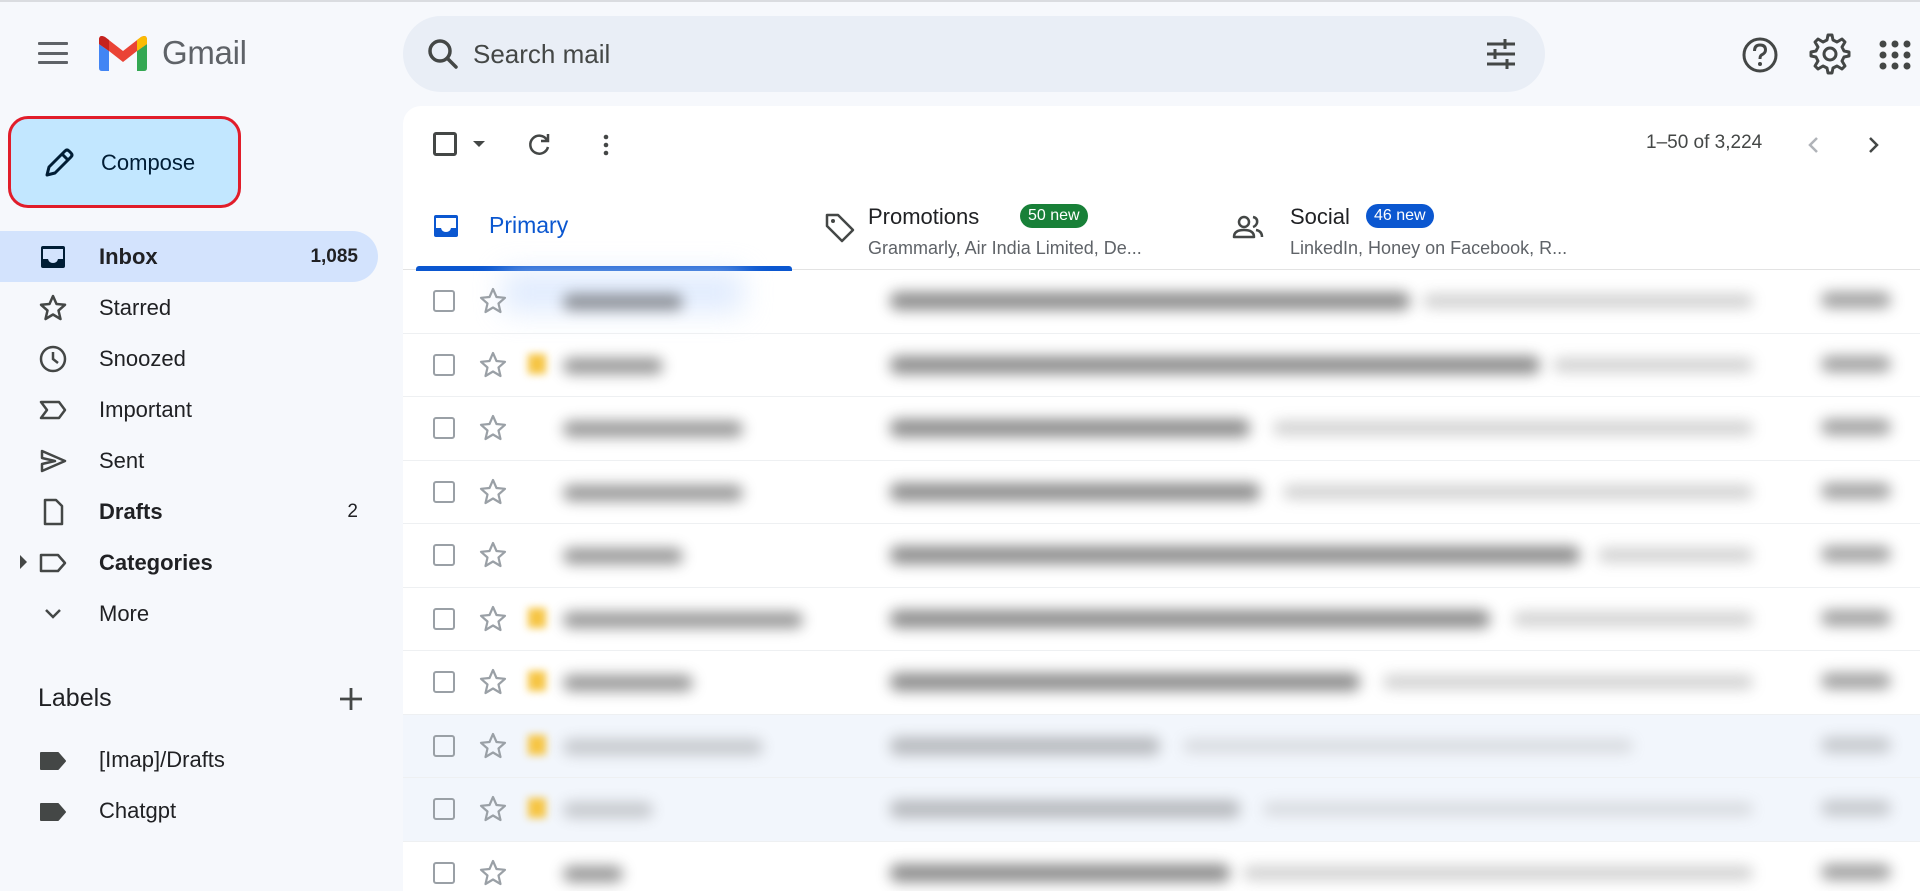 The image size is (1920, 891). What do you see at coordinates (53, 761) in the screenshot?
I see `label-icon` at bounding box center [53, 761].